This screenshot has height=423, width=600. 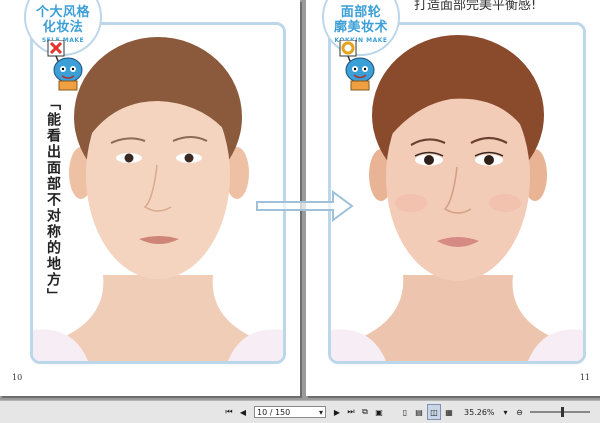 What do you see at coordinates (243, 412) in the screenshot?
I see `previous-page-button: ◀` at bounding box center [243, 412].